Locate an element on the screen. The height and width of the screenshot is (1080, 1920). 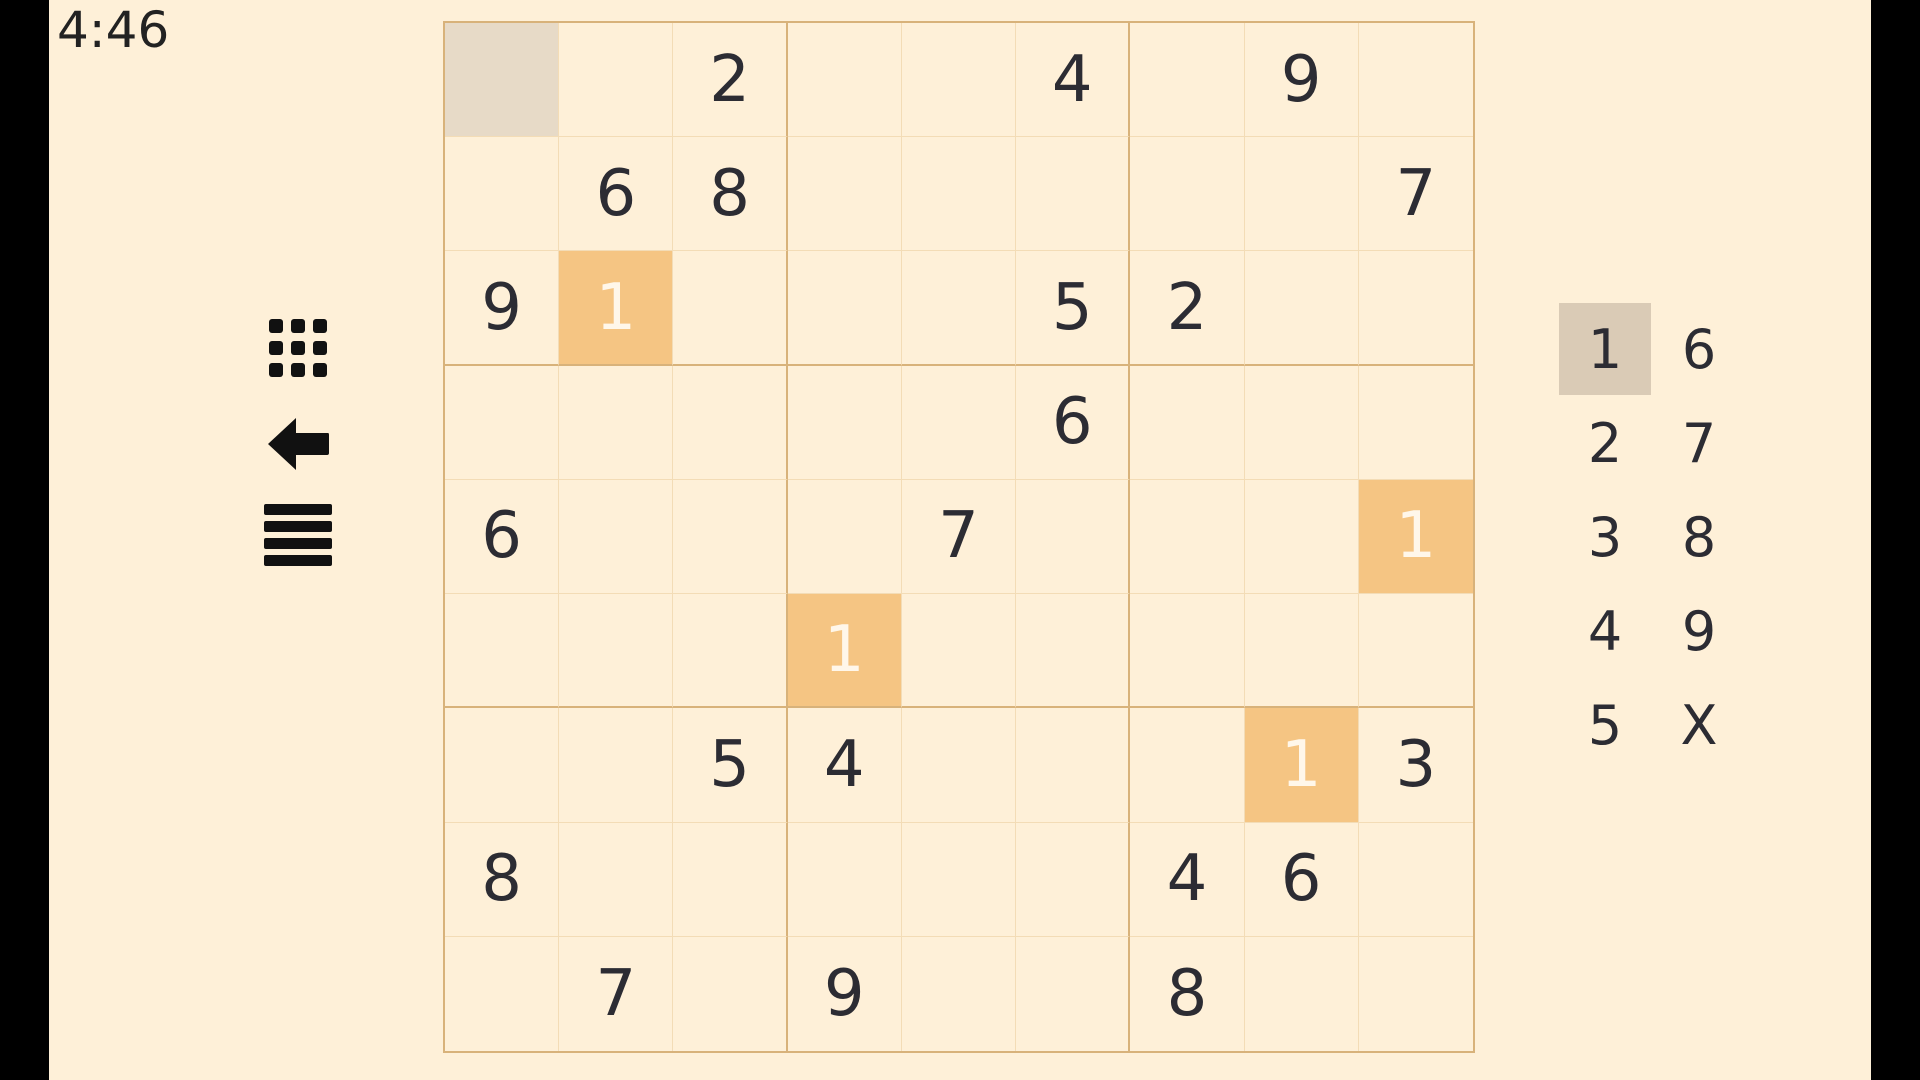
grid-icon is located at coordinates (298, 348).